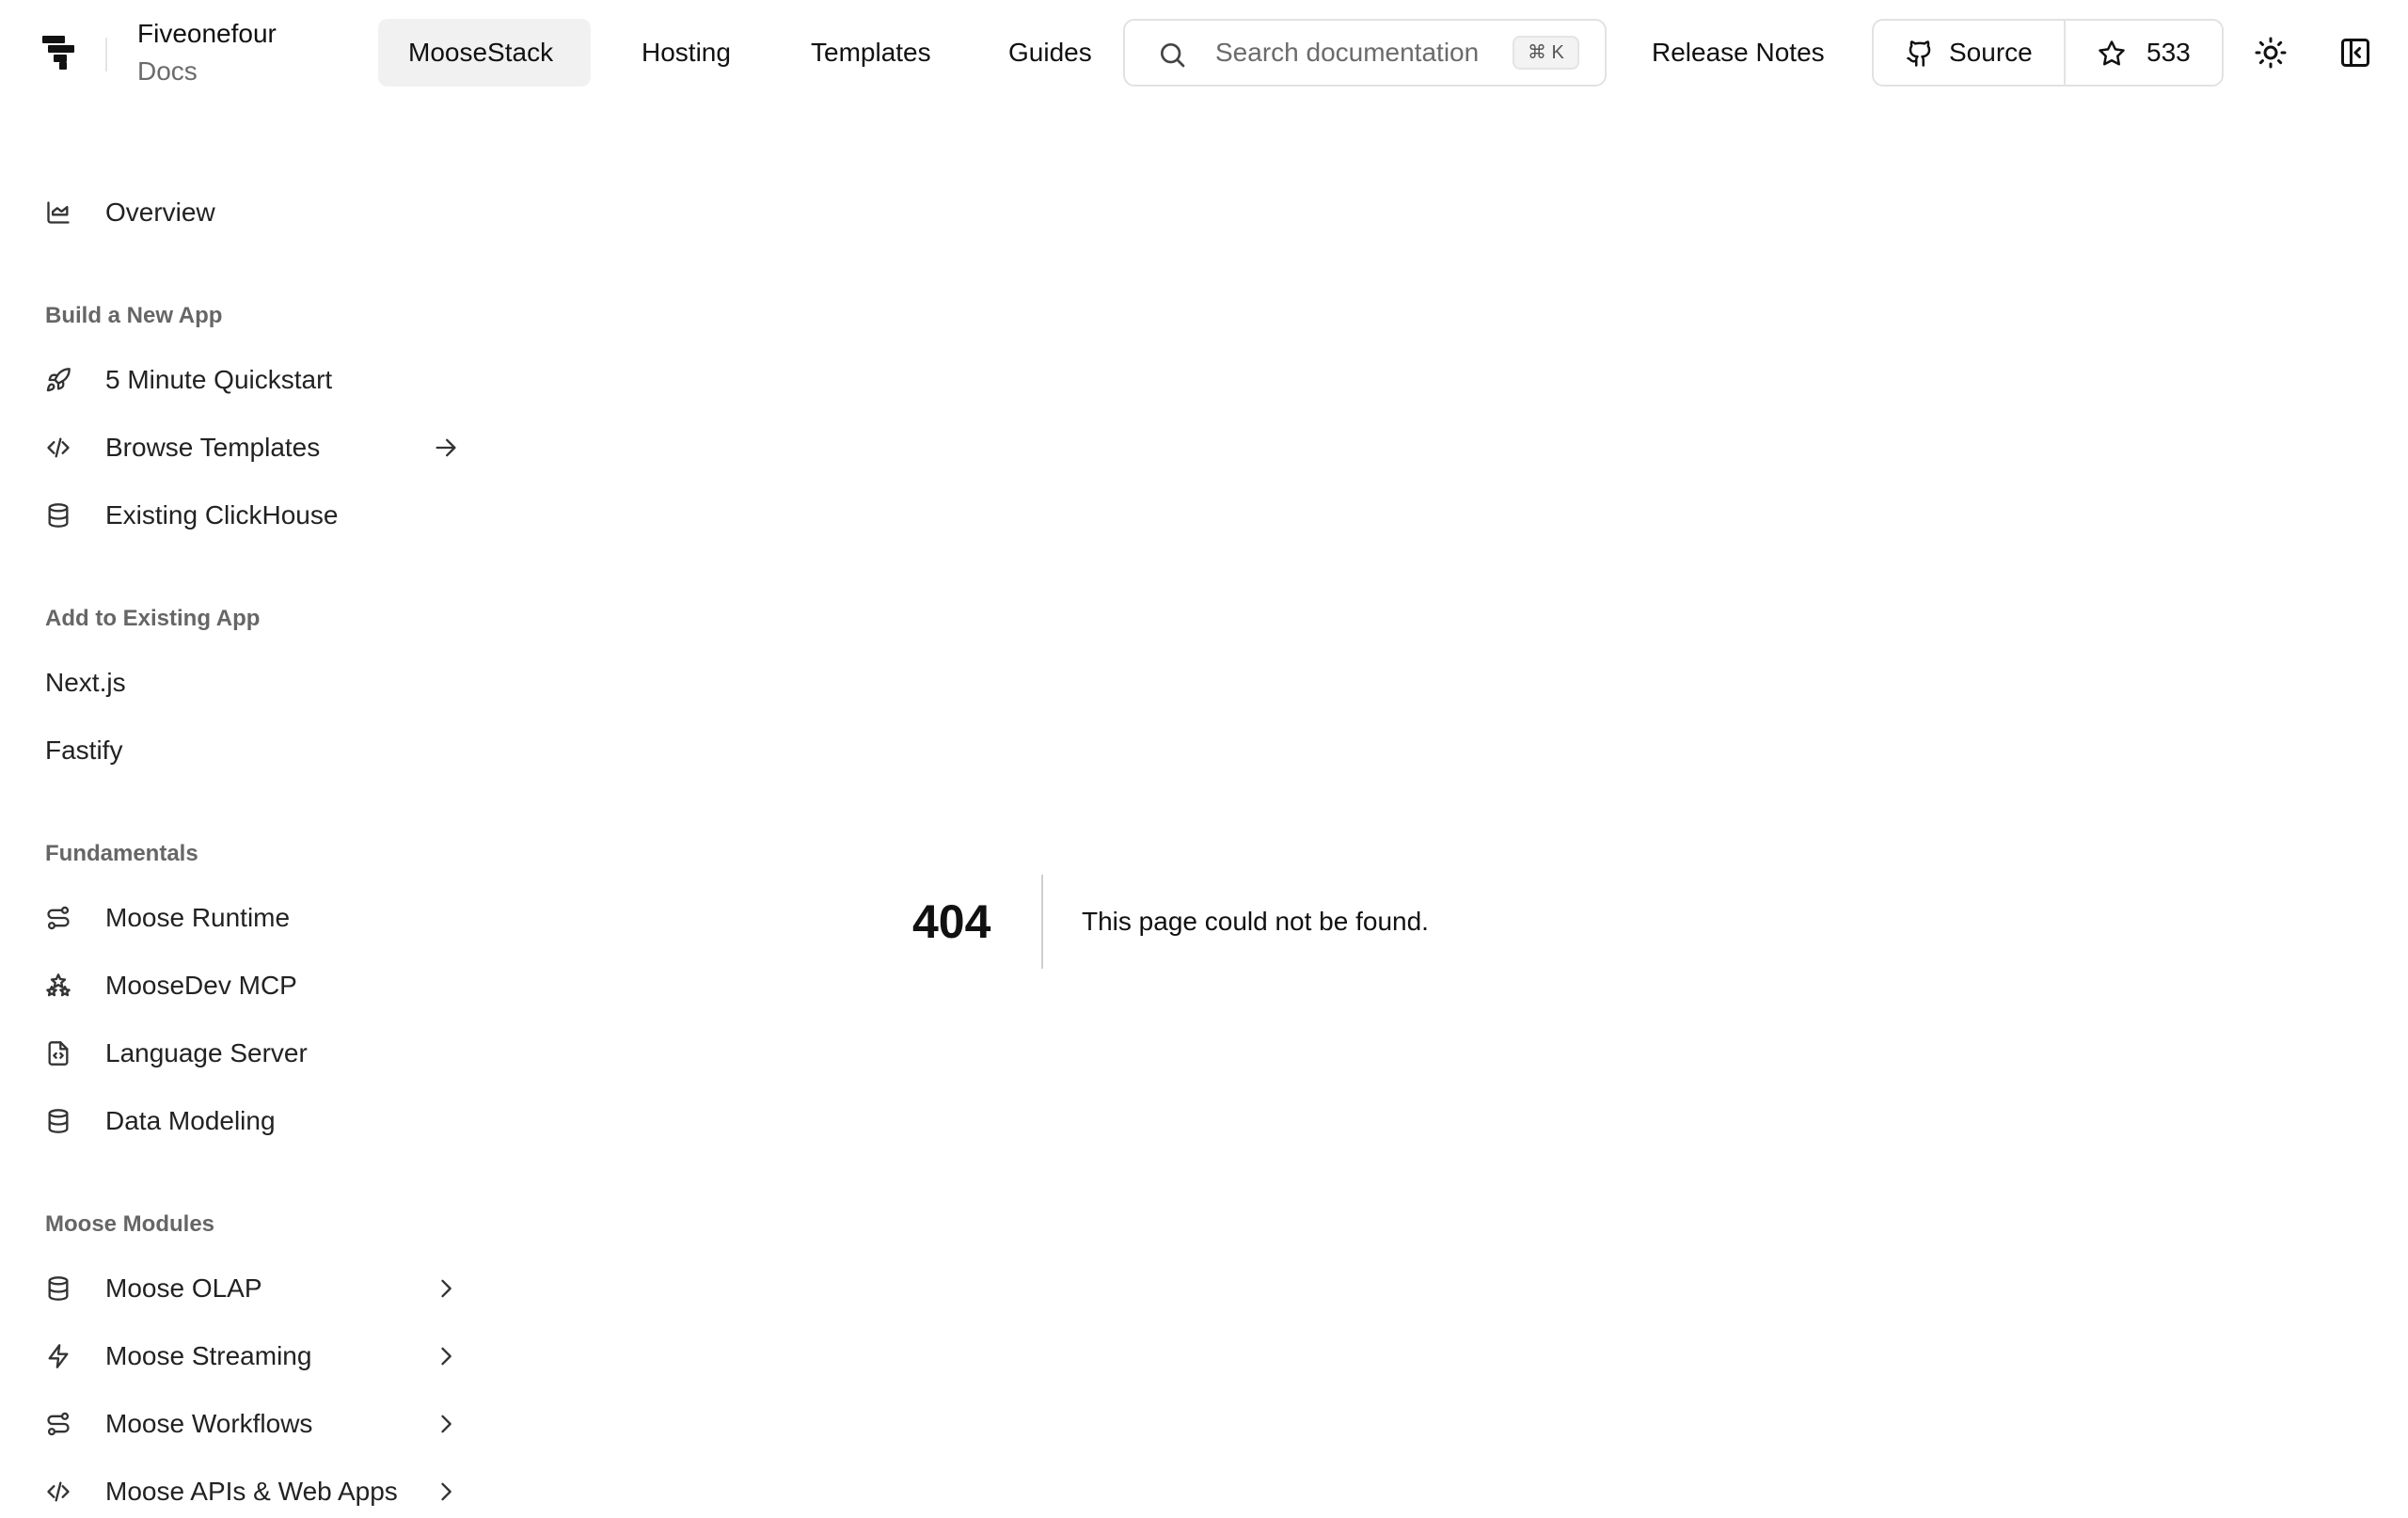 The width and height of the screenshot is (2408, 1518). I want to click on github-source-button: Source, so click(1970, 53).